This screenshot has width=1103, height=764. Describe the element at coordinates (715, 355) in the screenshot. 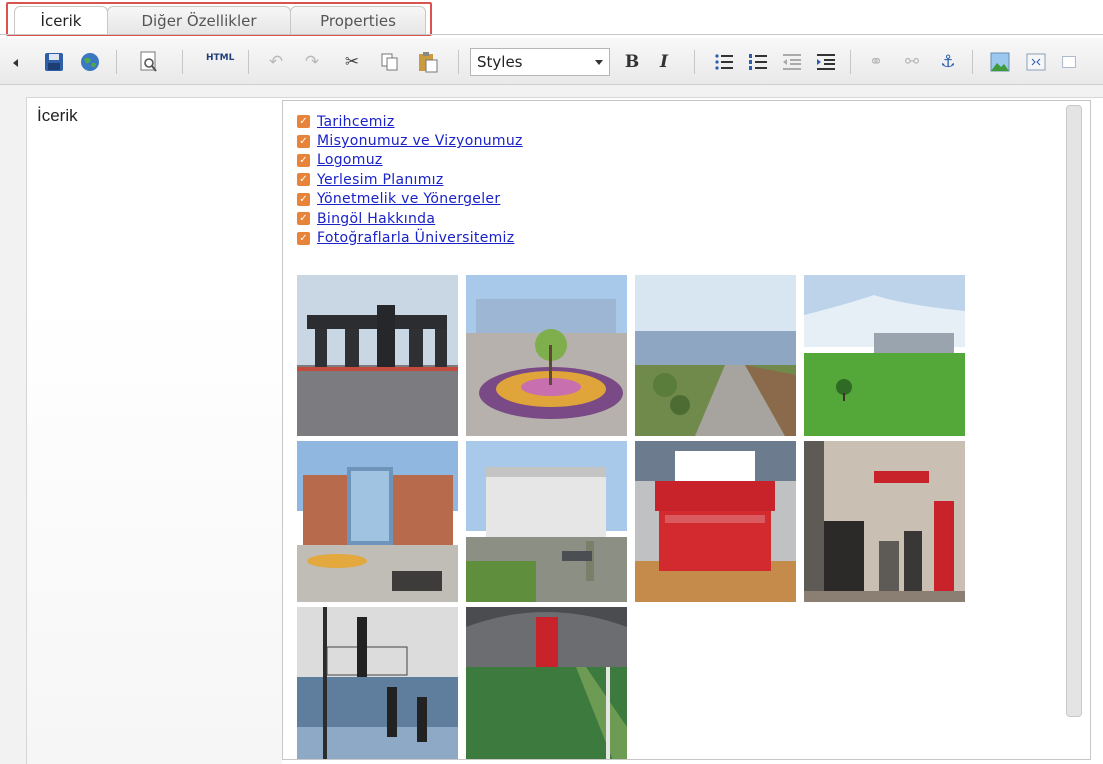

I see `photo-campus-road` at that location.